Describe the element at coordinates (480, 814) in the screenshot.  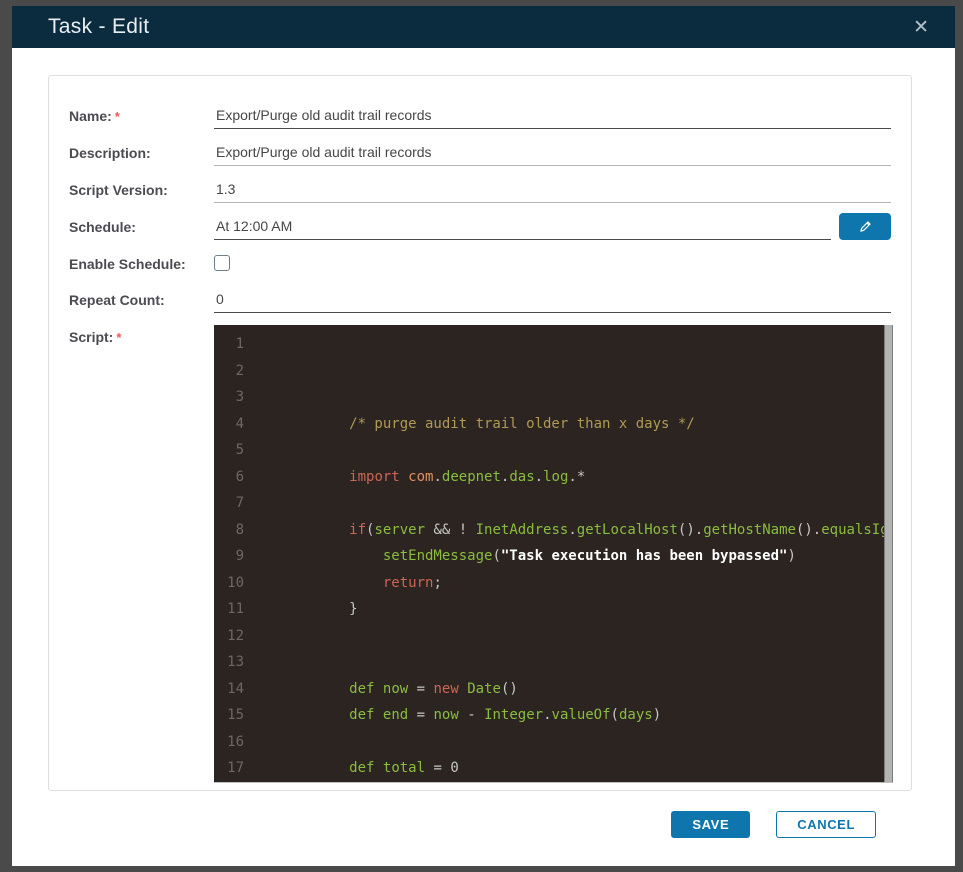
I see `modal-footer: SAVE CANCEL` at that location.